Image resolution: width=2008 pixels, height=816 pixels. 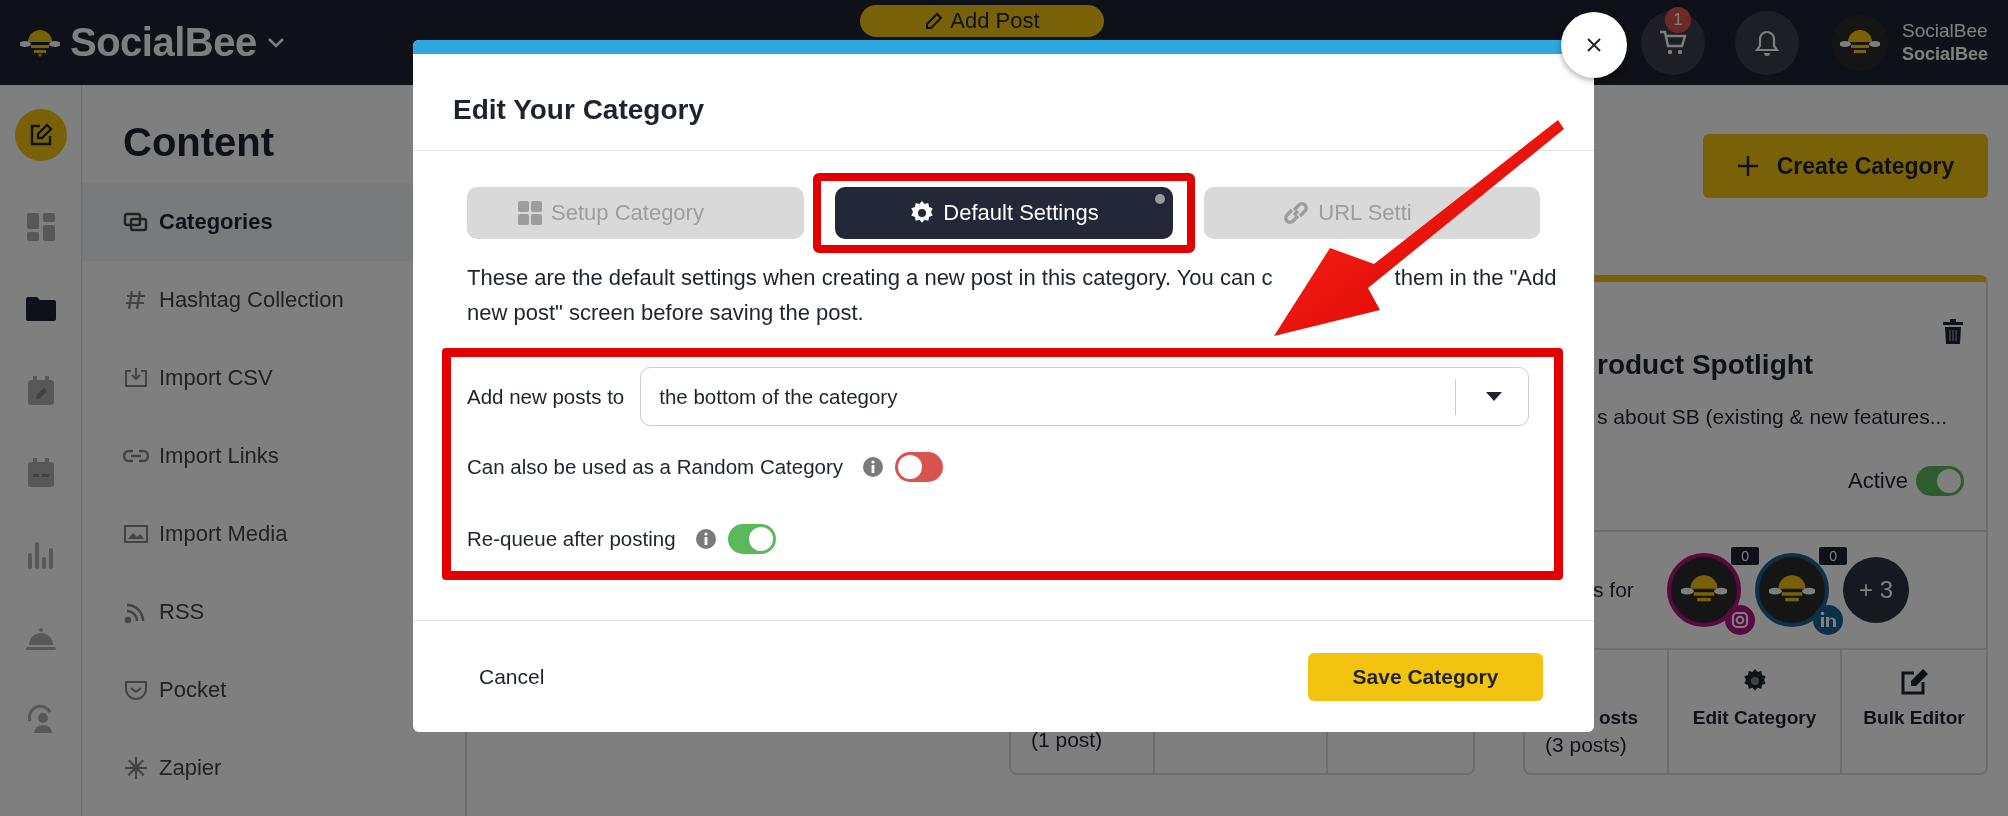 What do you see at coordinates (1828, 620) in the screenshot?
I see `linkedin-icon` at bounding box center [1828, 620].